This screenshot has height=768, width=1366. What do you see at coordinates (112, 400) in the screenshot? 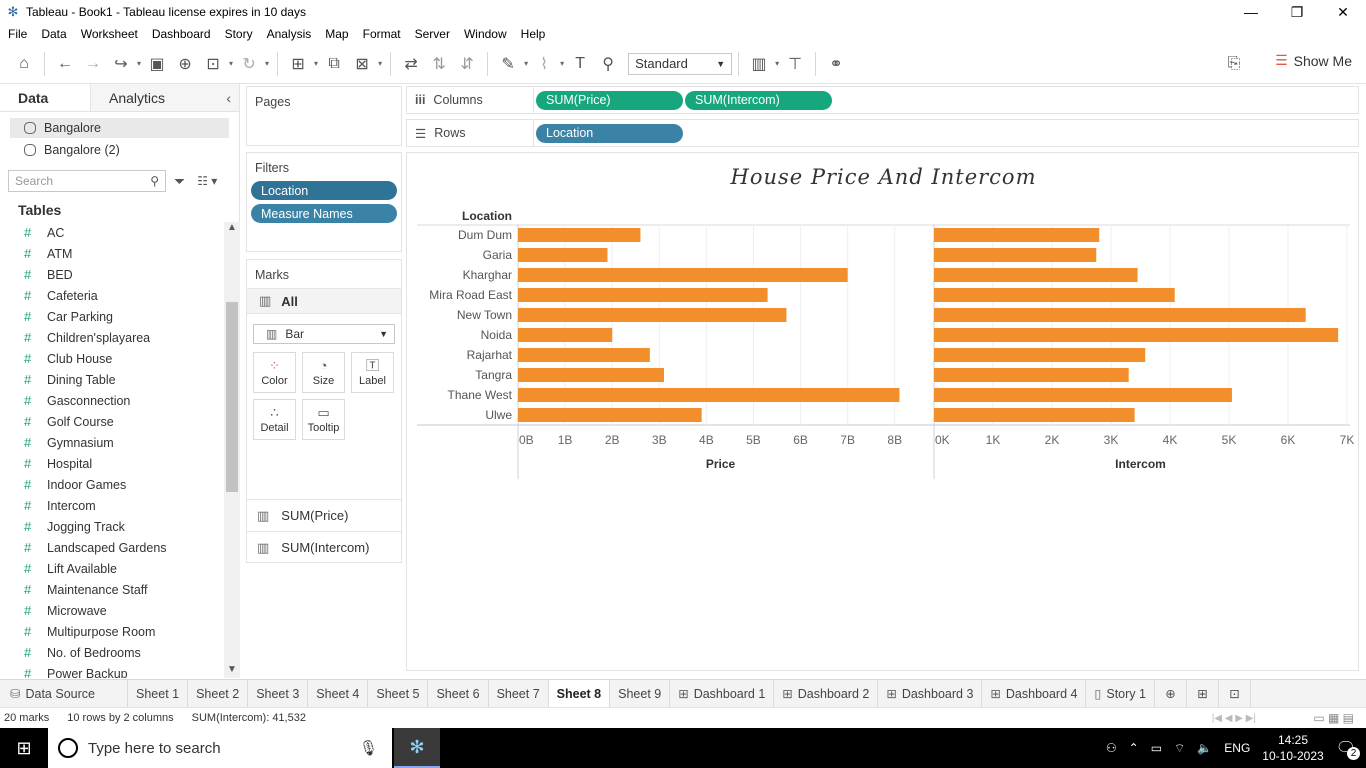
I see `field-item: # Gasconnection` at bounding box center [112, 400].